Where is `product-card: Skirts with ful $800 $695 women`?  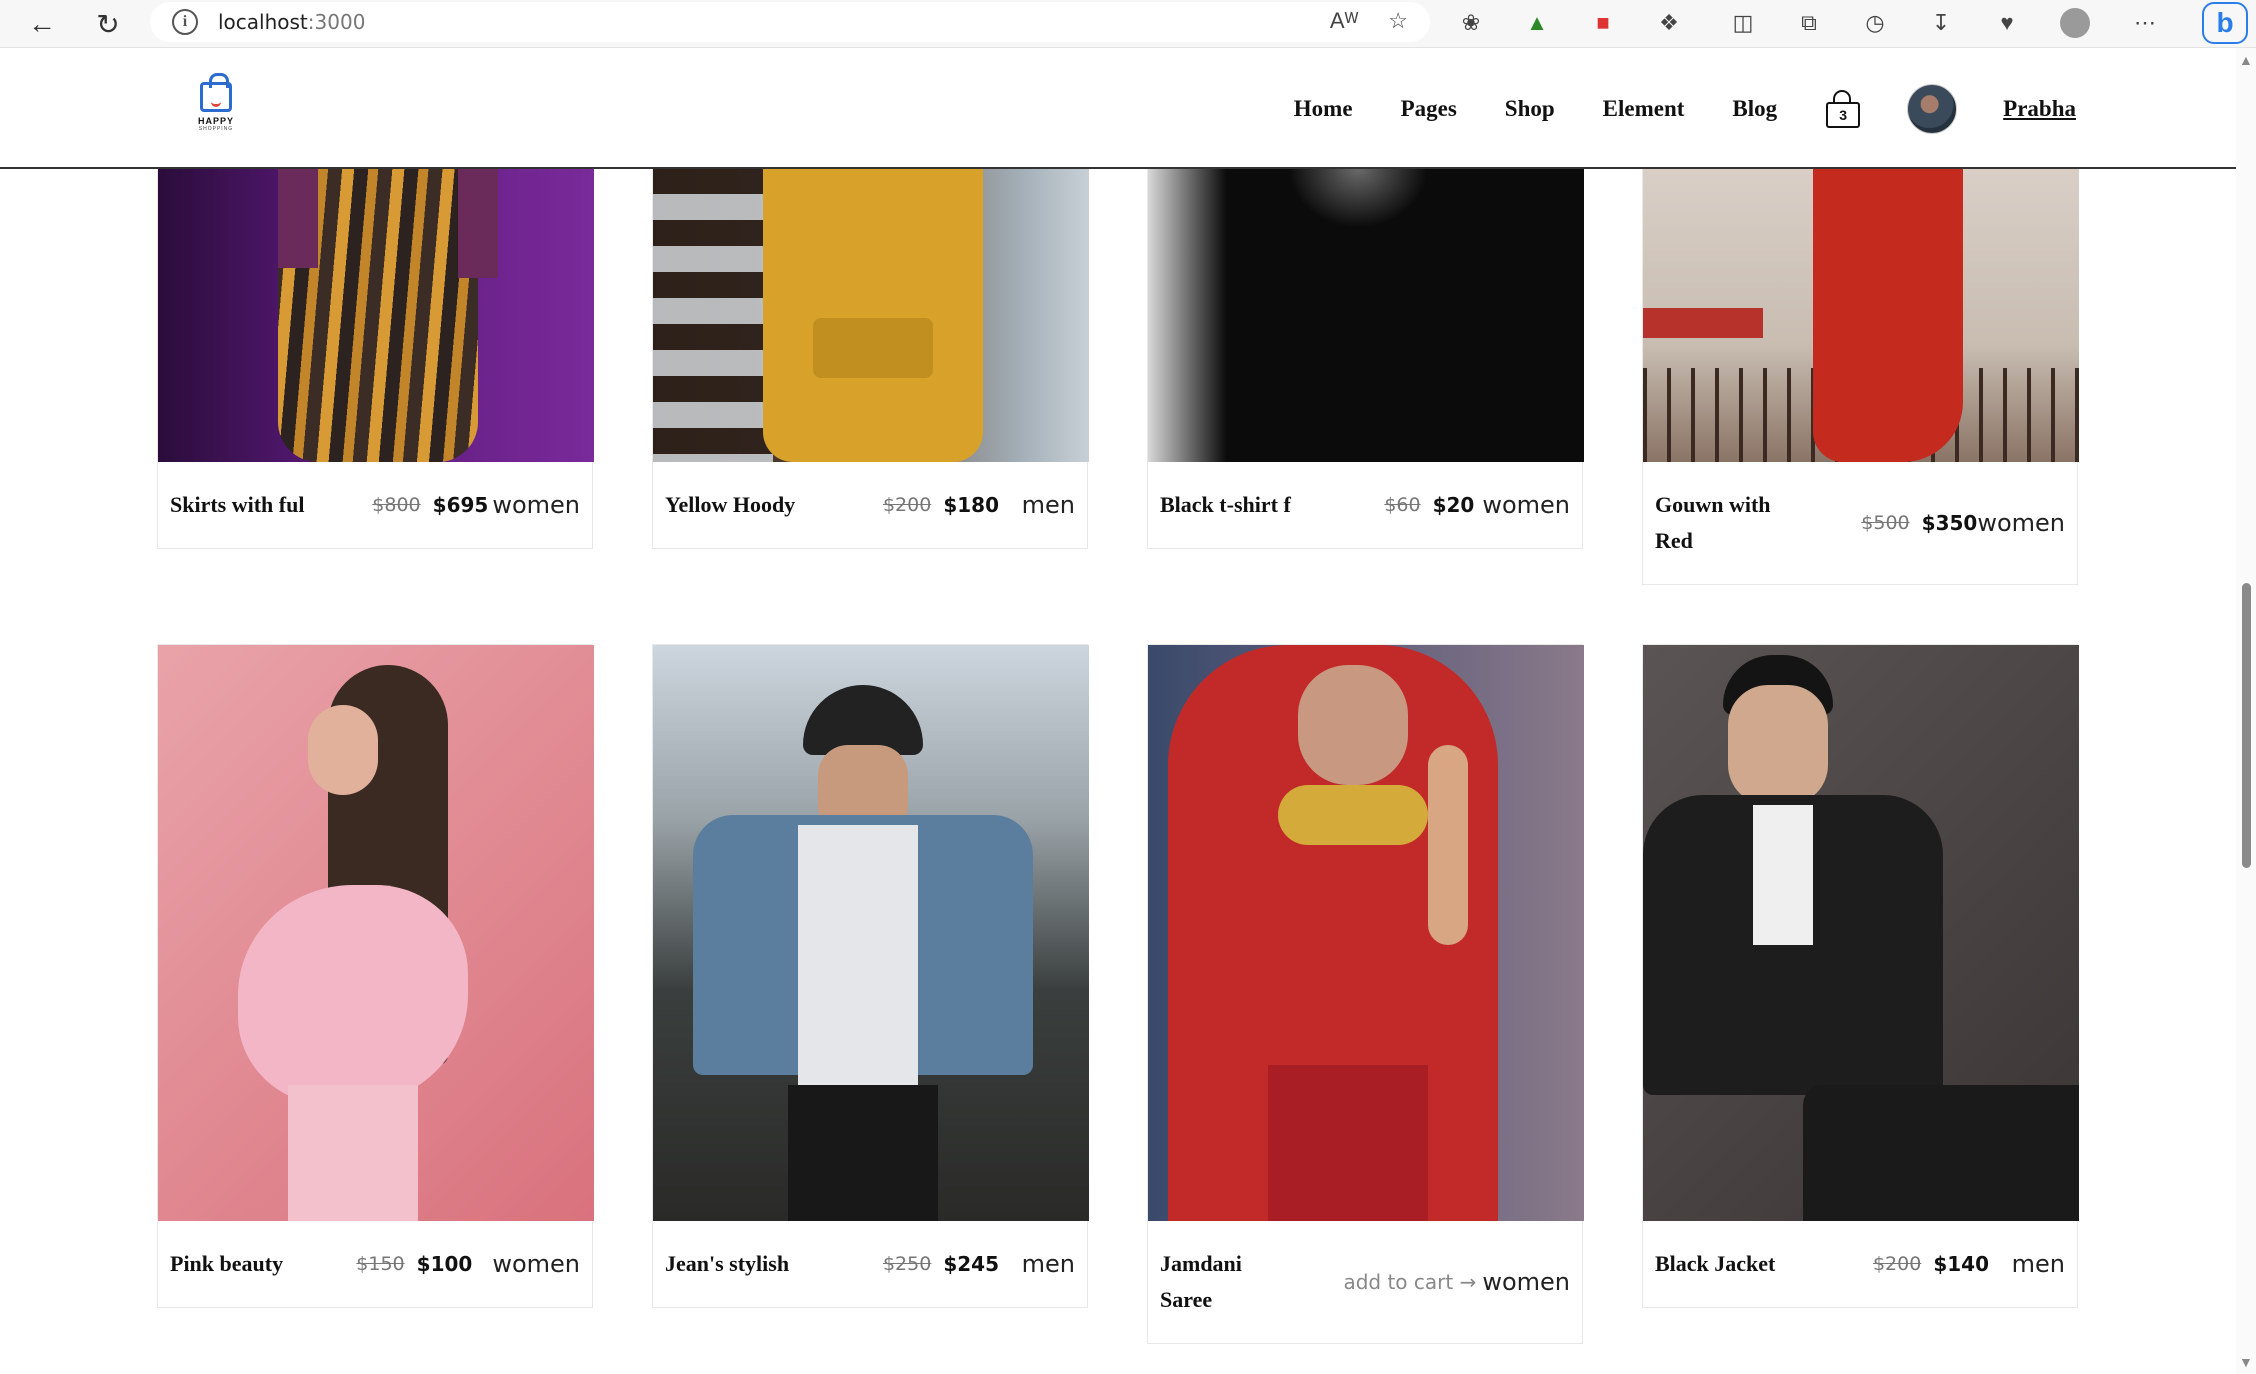 product-card: Skirts with ful $800 $695 women is located at coordinates (375, 358).